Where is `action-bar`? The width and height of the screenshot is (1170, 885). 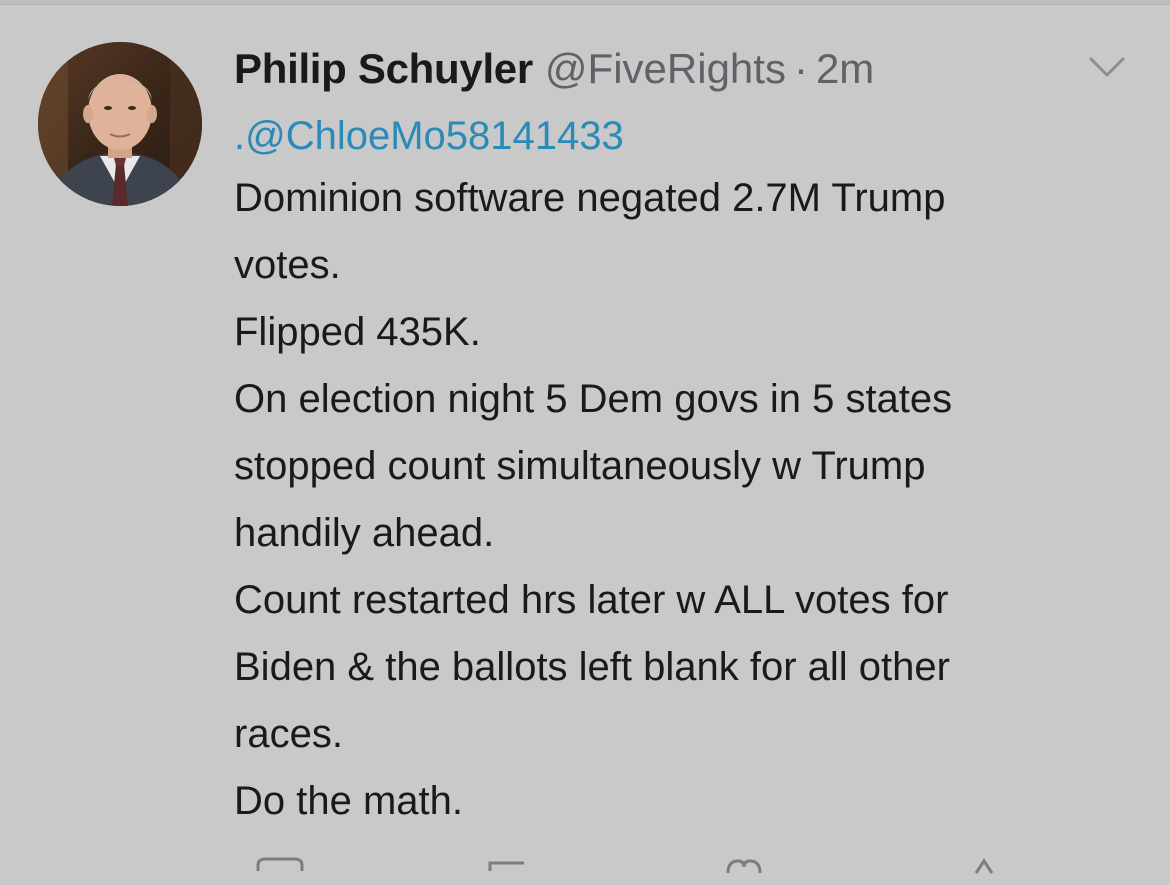 action-bar is located at coordinates (684, 870).